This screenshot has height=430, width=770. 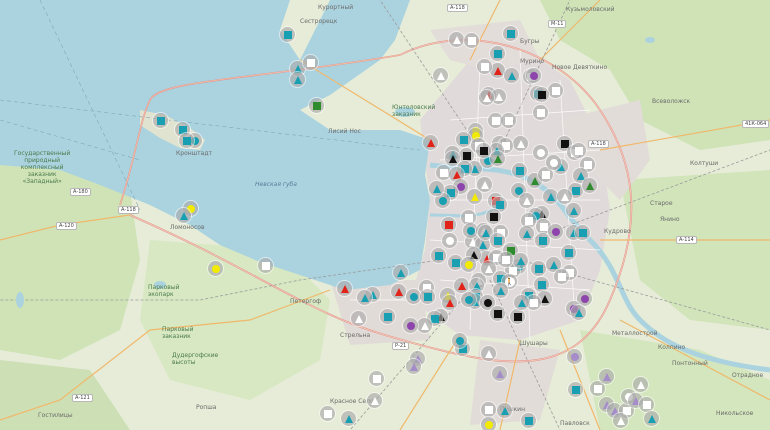 I want to click on label-koltushi: Колтуши, so click(x=704, y=163).